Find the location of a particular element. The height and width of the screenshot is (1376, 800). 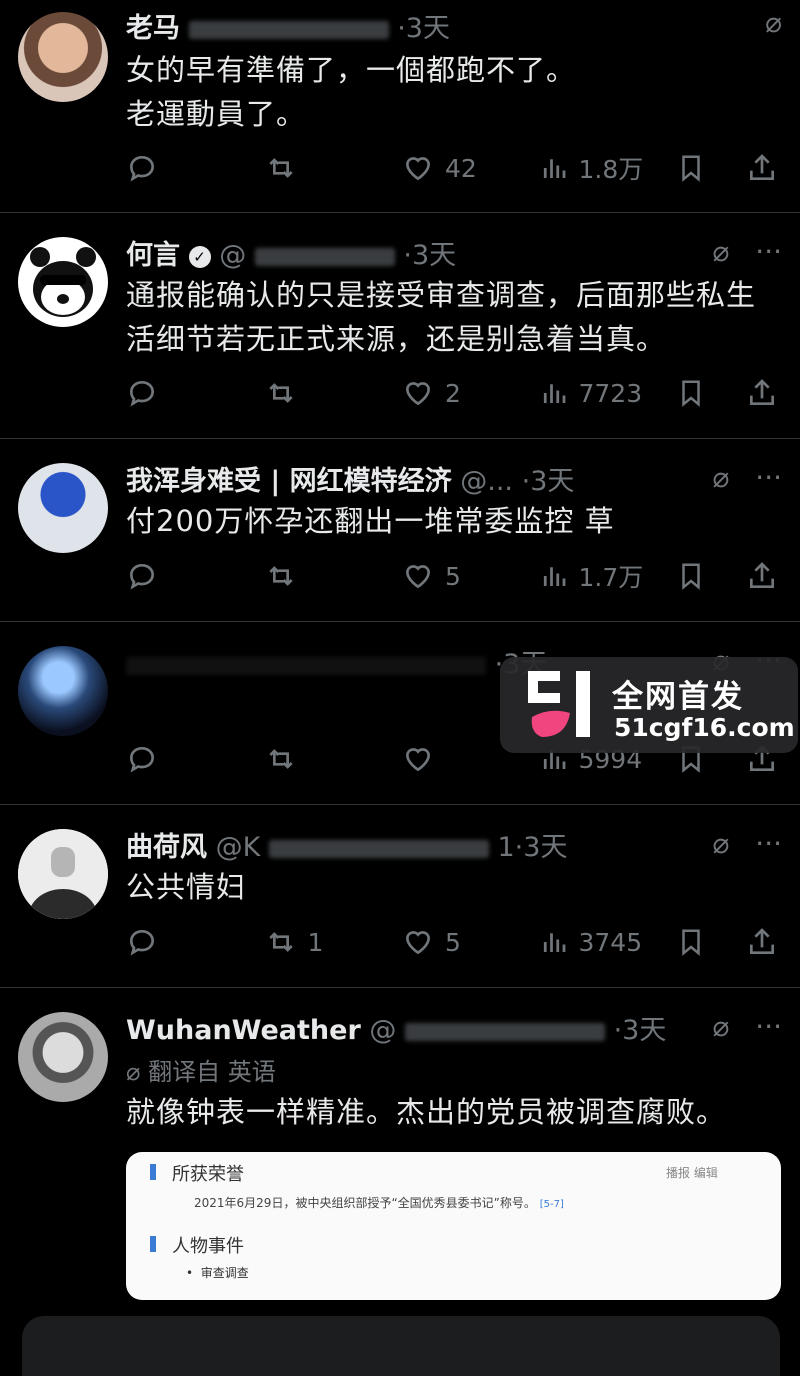

translated-label: ⌀ 翻译自 英语 is located at coordinates (201, 1069).